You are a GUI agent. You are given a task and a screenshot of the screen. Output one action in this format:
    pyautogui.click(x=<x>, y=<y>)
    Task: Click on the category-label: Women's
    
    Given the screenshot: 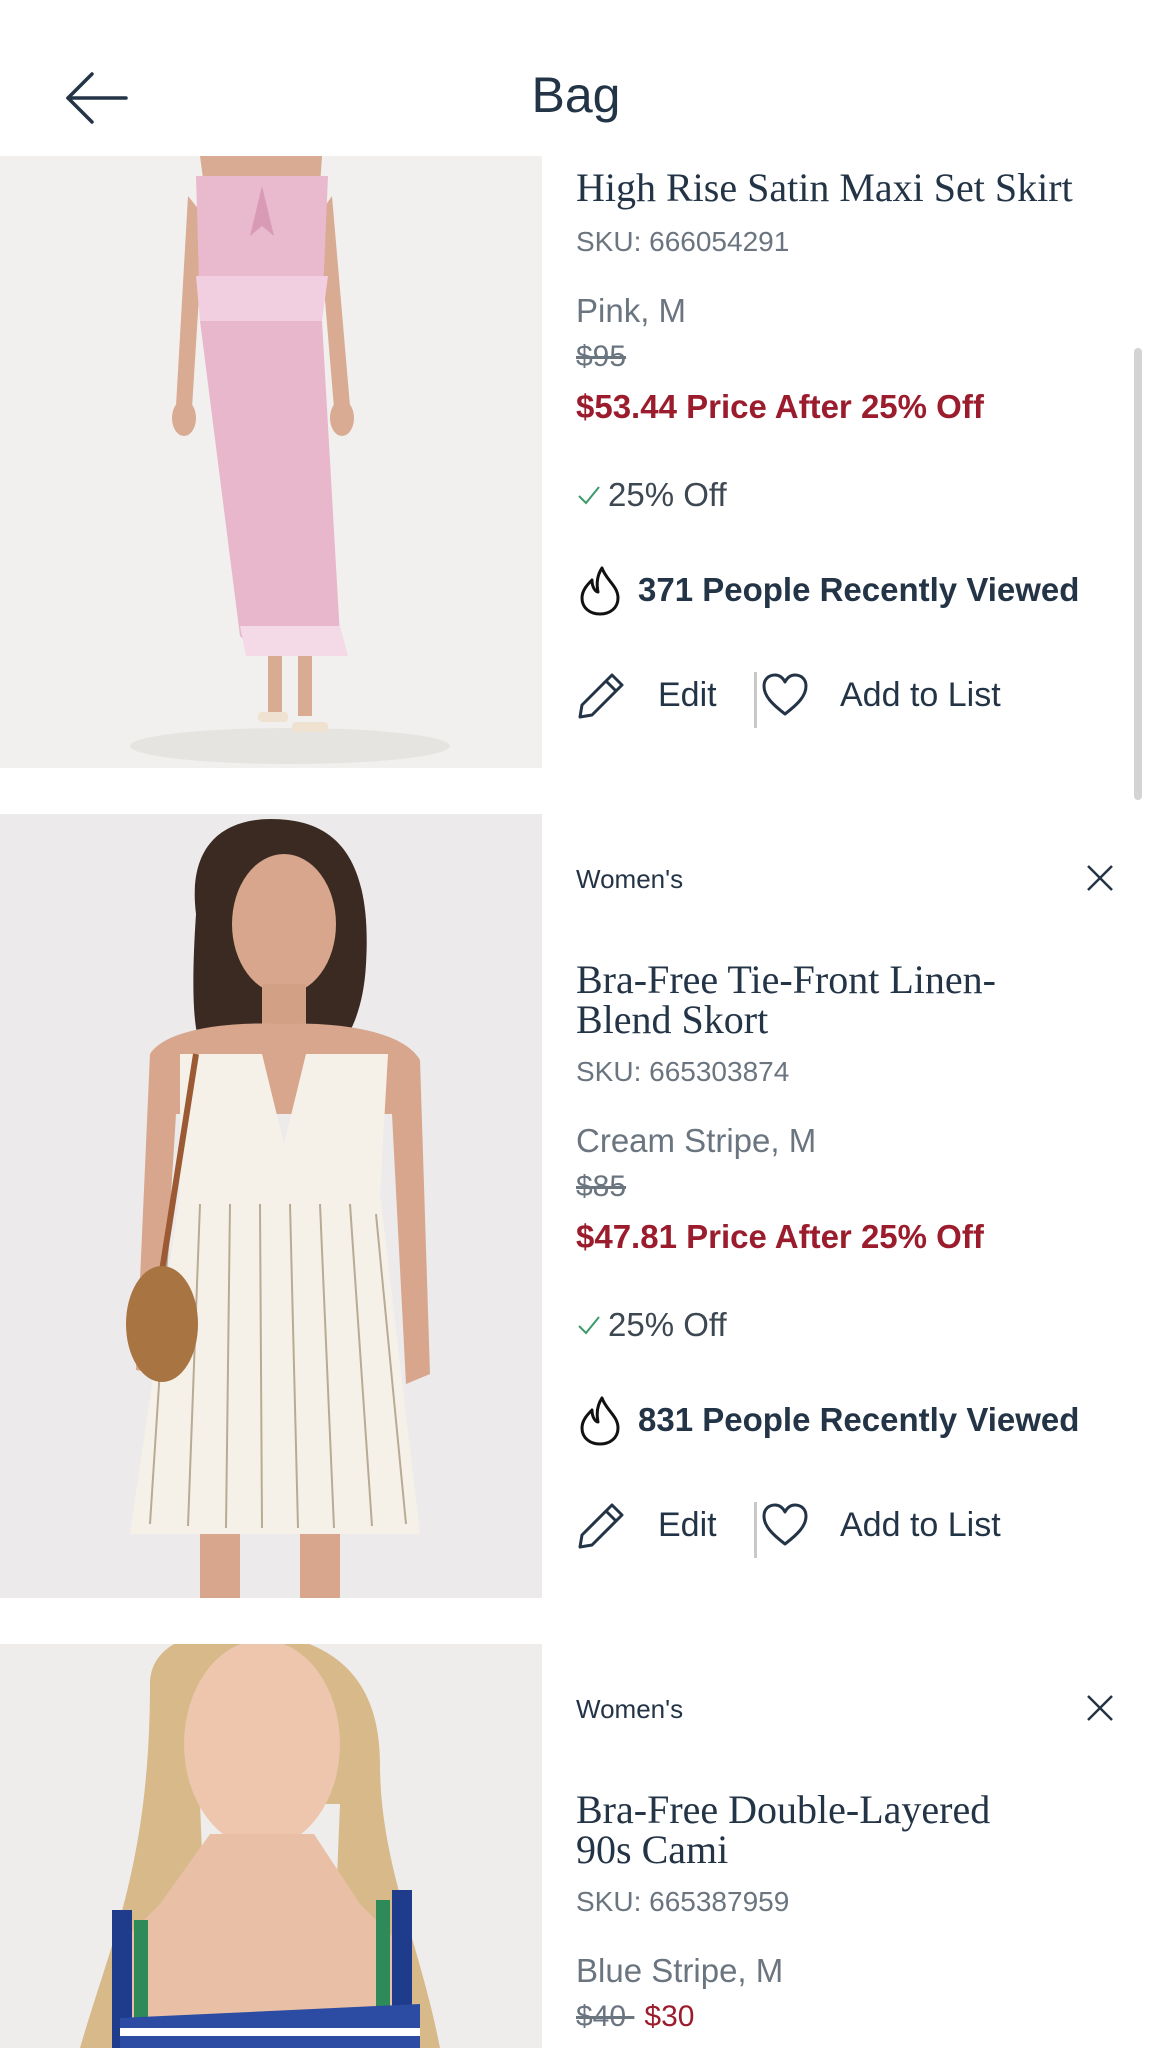 What is the action you would take?
    pyautogui.click(x=630, y=1709)
    